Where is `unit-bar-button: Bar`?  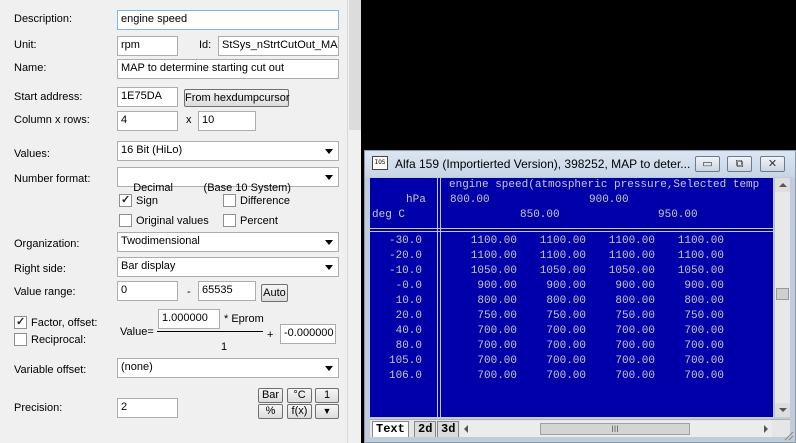 unit-bar-button: Bar is located at coordinates (270, 395).